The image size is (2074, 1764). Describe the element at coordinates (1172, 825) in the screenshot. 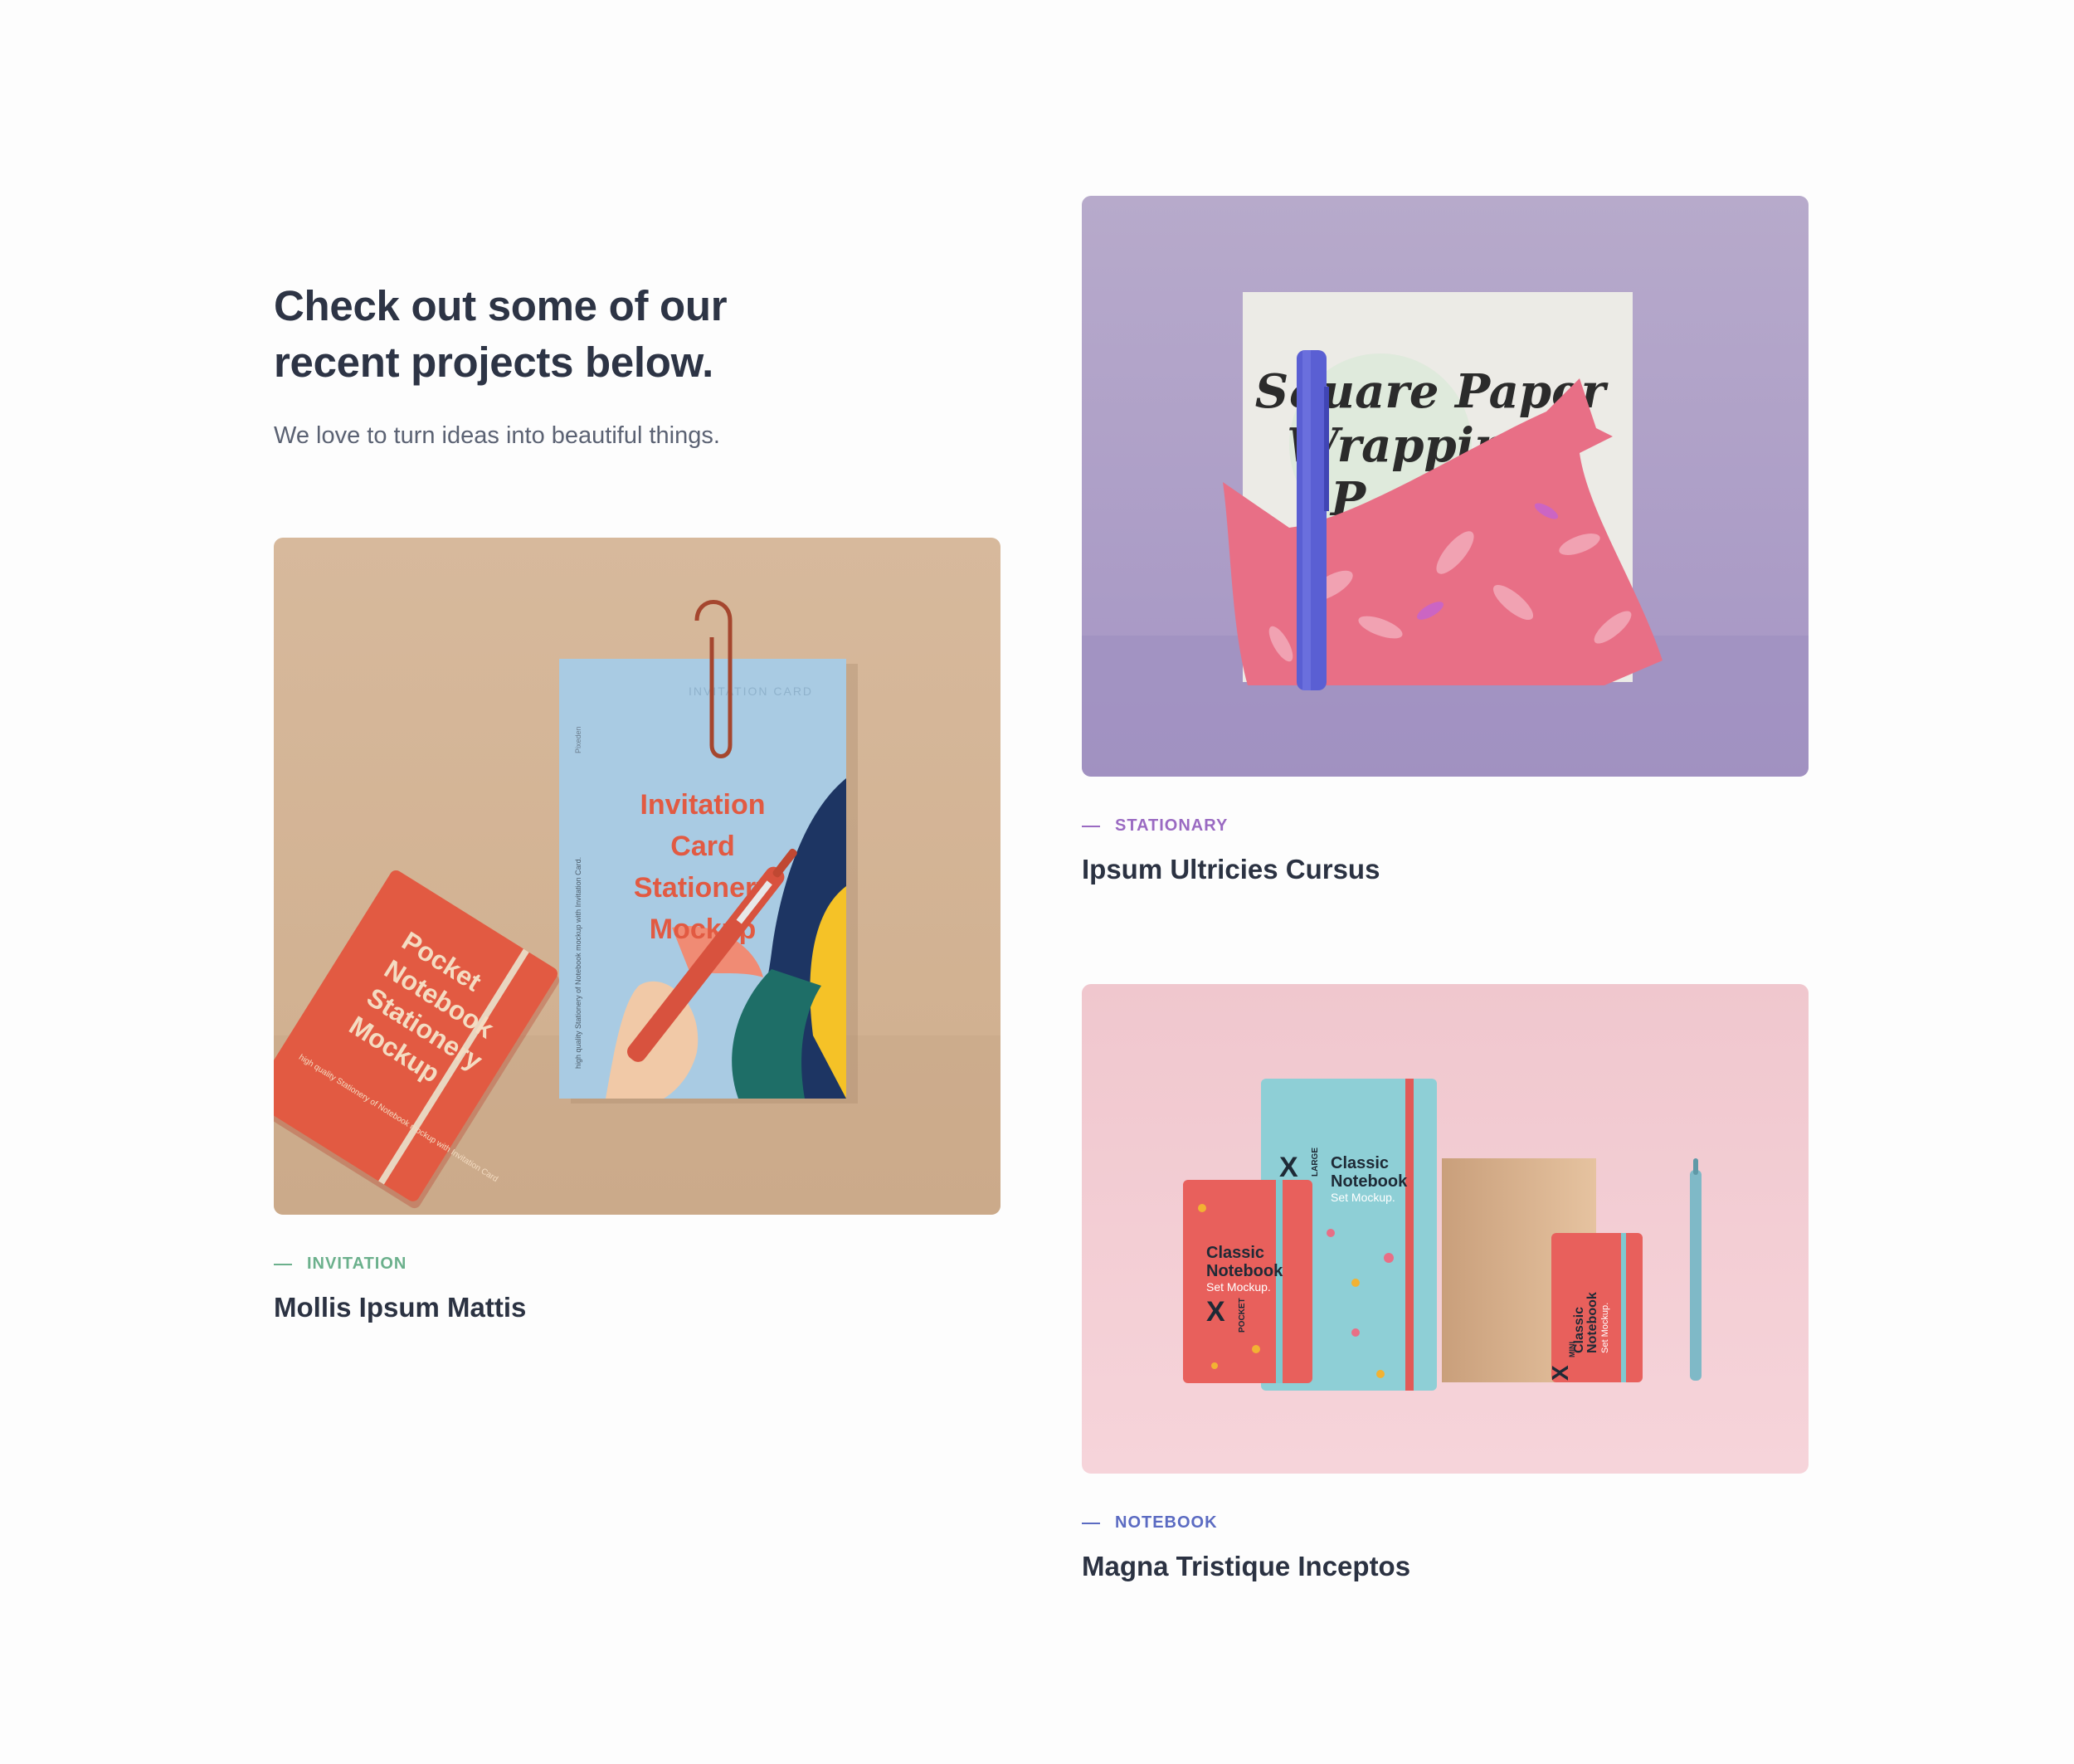

I see `category-label: STATIONARY` at that location.